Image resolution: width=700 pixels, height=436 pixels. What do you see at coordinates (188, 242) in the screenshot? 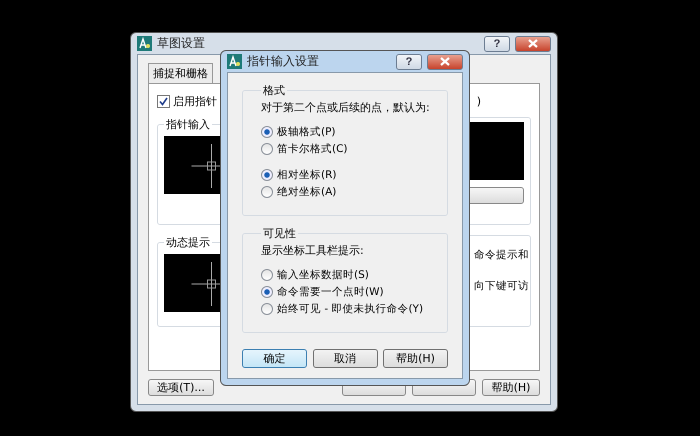
I see `group-title: 动态提示` at bounding box center [188, 242].